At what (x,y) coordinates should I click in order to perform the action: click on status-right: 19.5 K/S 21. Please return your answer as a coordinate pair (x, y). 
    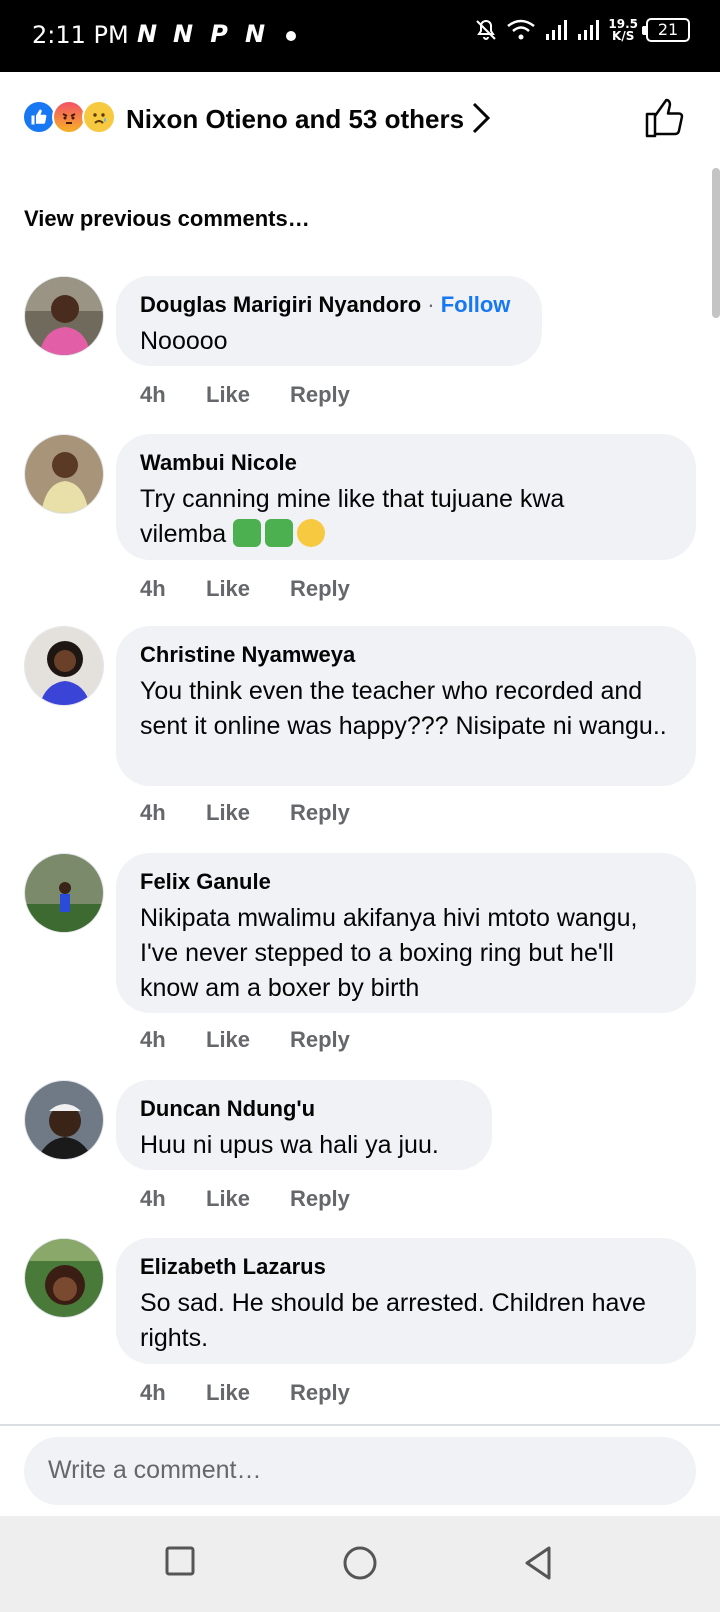
    Looking at the image, I should click on (582, 30).